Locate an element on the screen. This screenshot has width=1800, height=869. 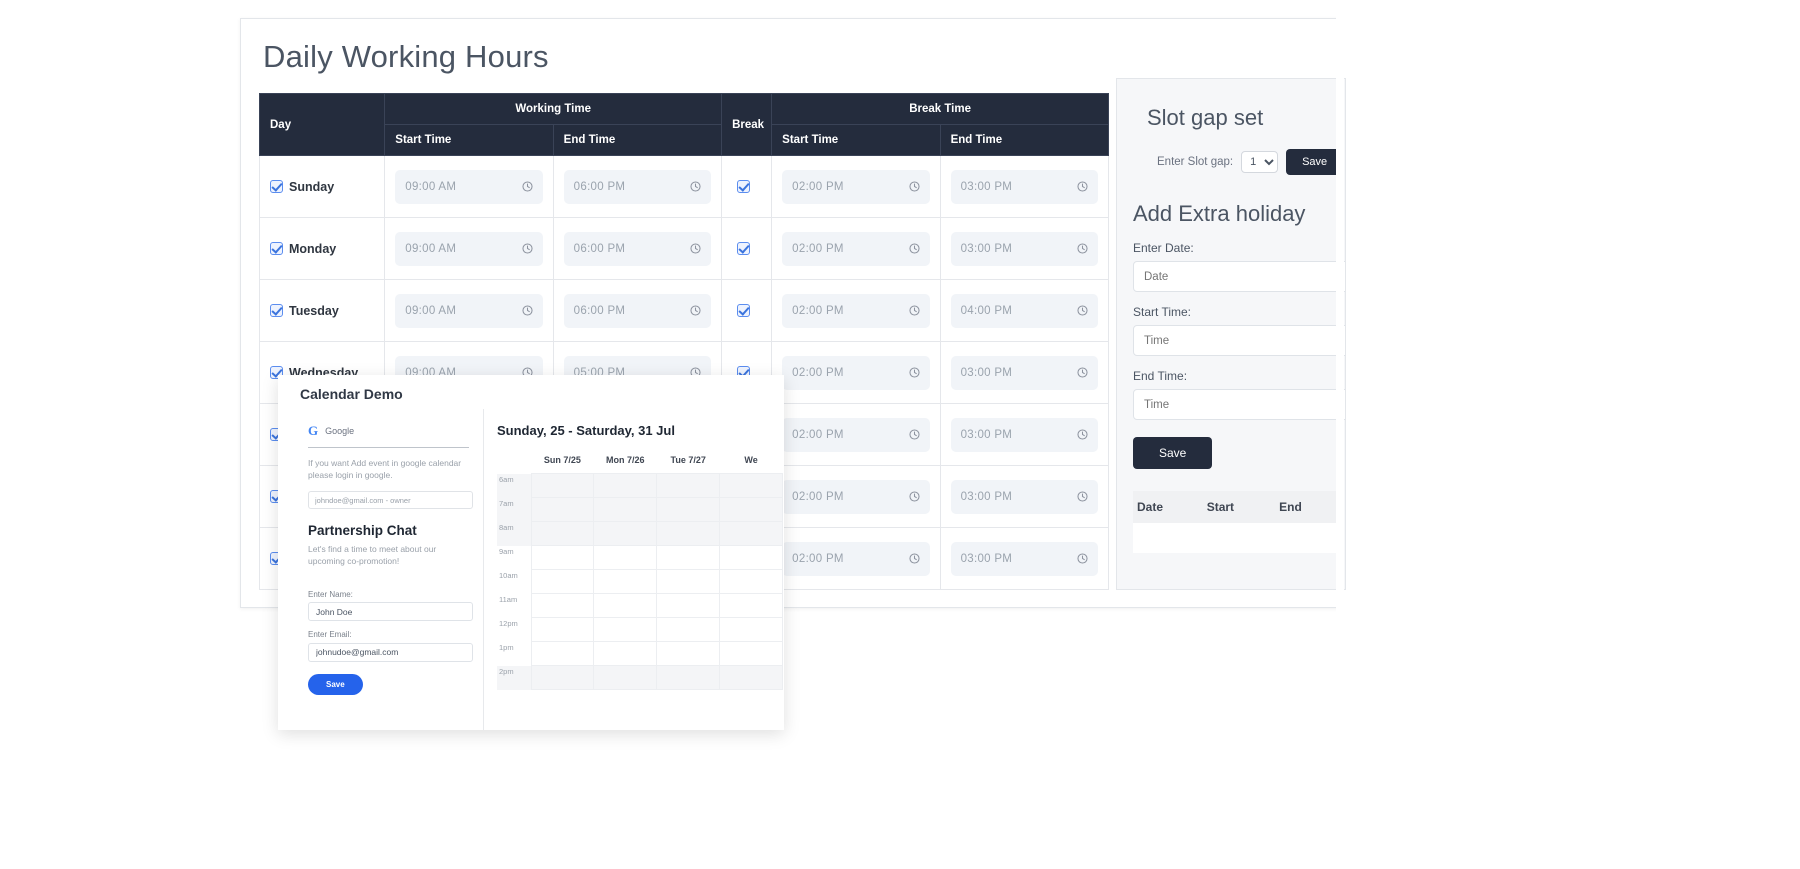
table-group-header-row: Day Working Time Break Break Time is located at coordinates (683, 124).